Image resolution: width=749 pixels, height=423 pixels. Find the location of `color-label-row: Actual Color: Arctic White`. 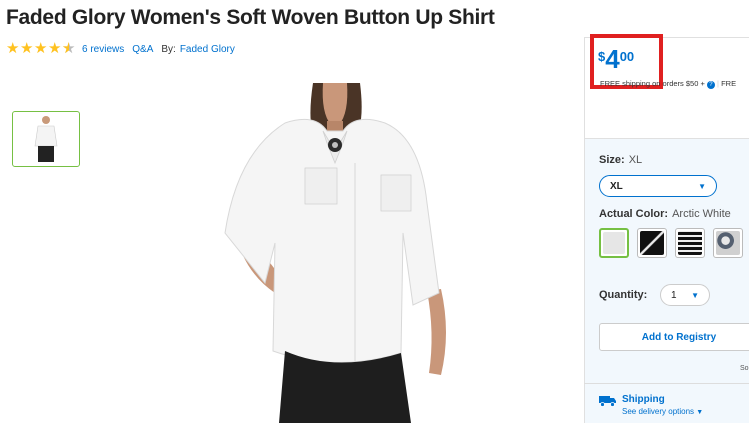

color-label-row: Actual Color: Arctic White is located at coordinates (665, 214).